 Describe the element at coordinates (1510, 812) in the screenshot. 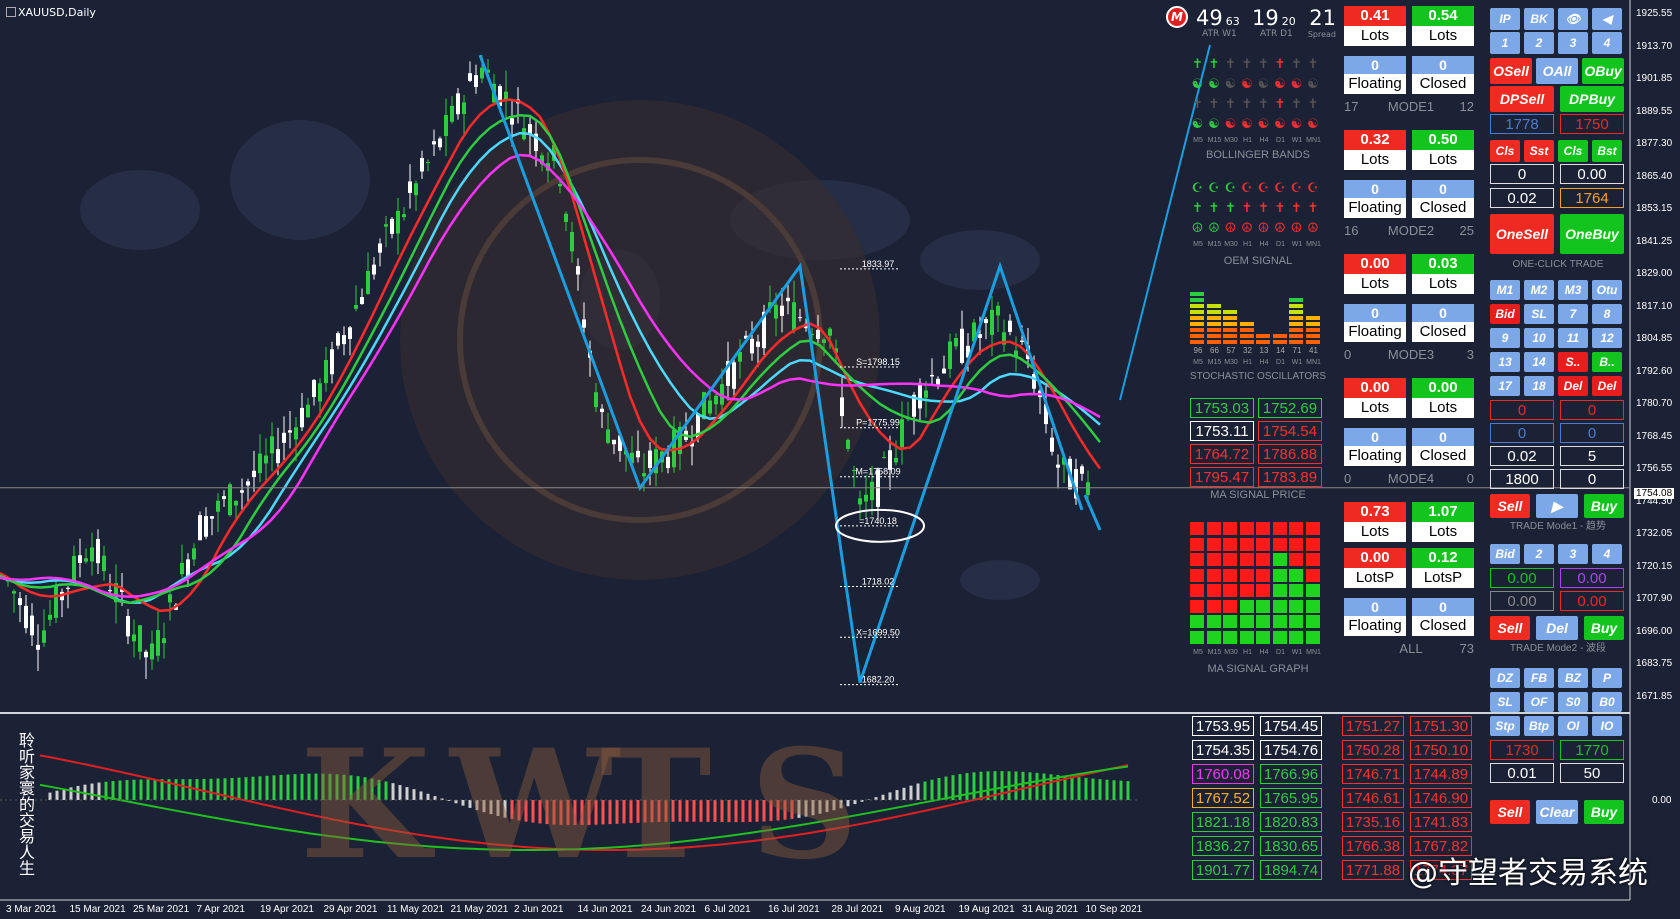

I see `sell-bottom-button: Sell` at that location.